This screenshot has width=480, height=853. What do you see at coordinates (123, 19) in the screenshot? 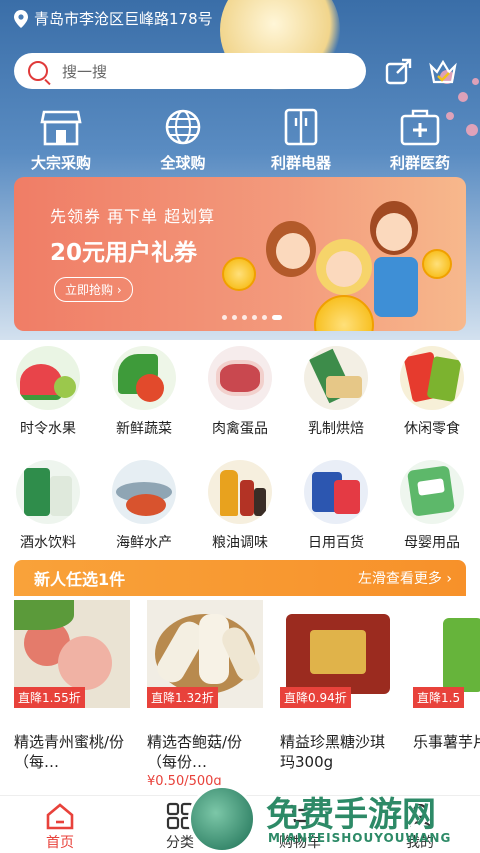
I see `location-text: 青岛市李沧区巨峰路178号` at bounding box center [123, 19].